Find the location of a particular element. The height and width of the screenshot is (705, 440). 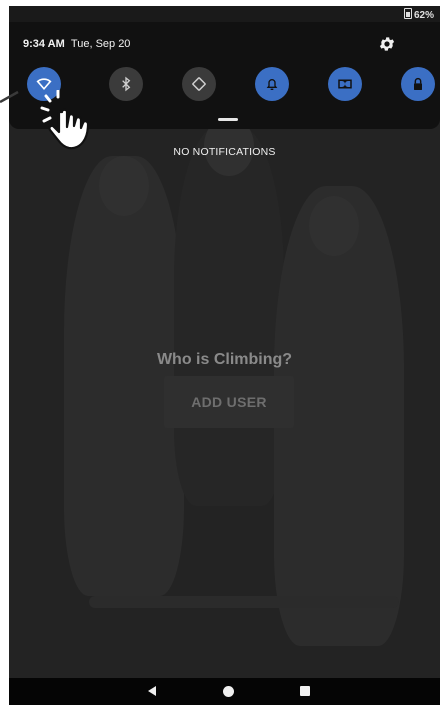

bluetooth-tile is located at coordinates (126, 84).